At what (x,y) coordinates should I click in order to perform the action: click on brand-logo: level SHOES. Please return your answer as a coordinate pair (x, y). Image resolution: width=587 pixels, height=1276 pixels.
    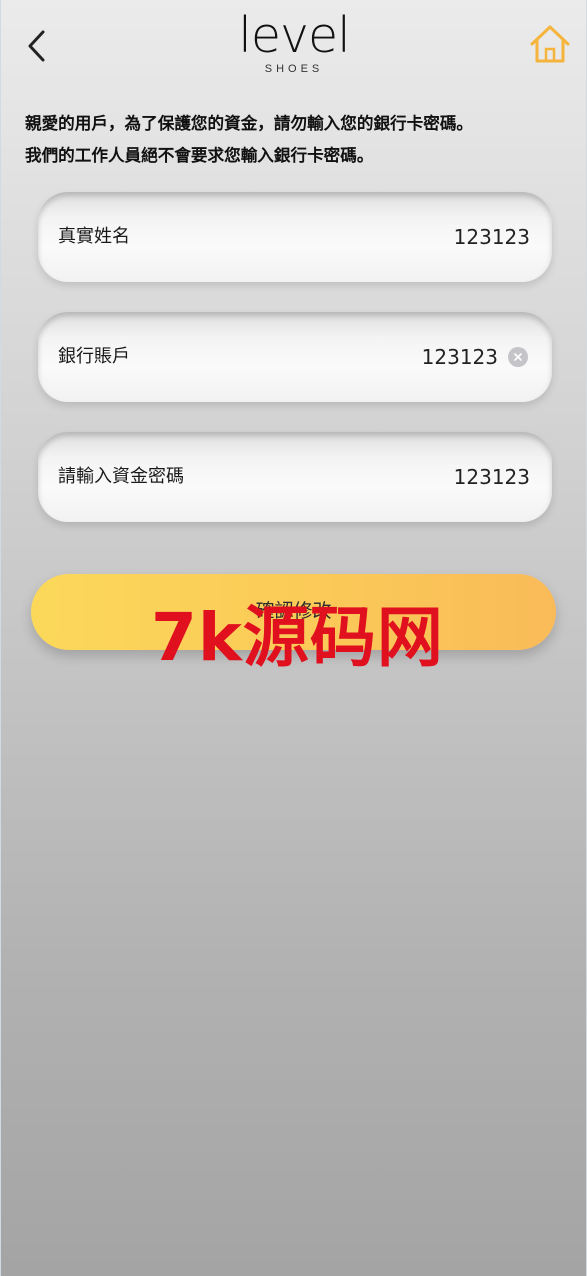
    Looking at the image, I should click on (294, 44).